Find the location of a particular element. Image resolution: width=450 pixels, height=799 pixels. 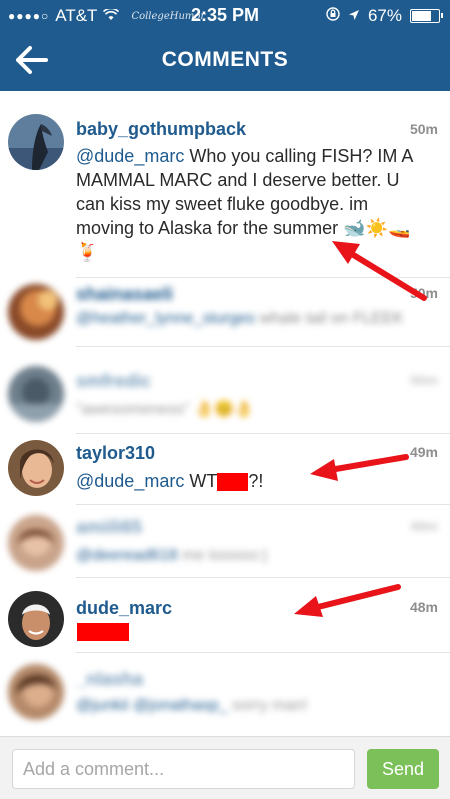

page-title: COMMENTS is located at coordinates (225, 59).